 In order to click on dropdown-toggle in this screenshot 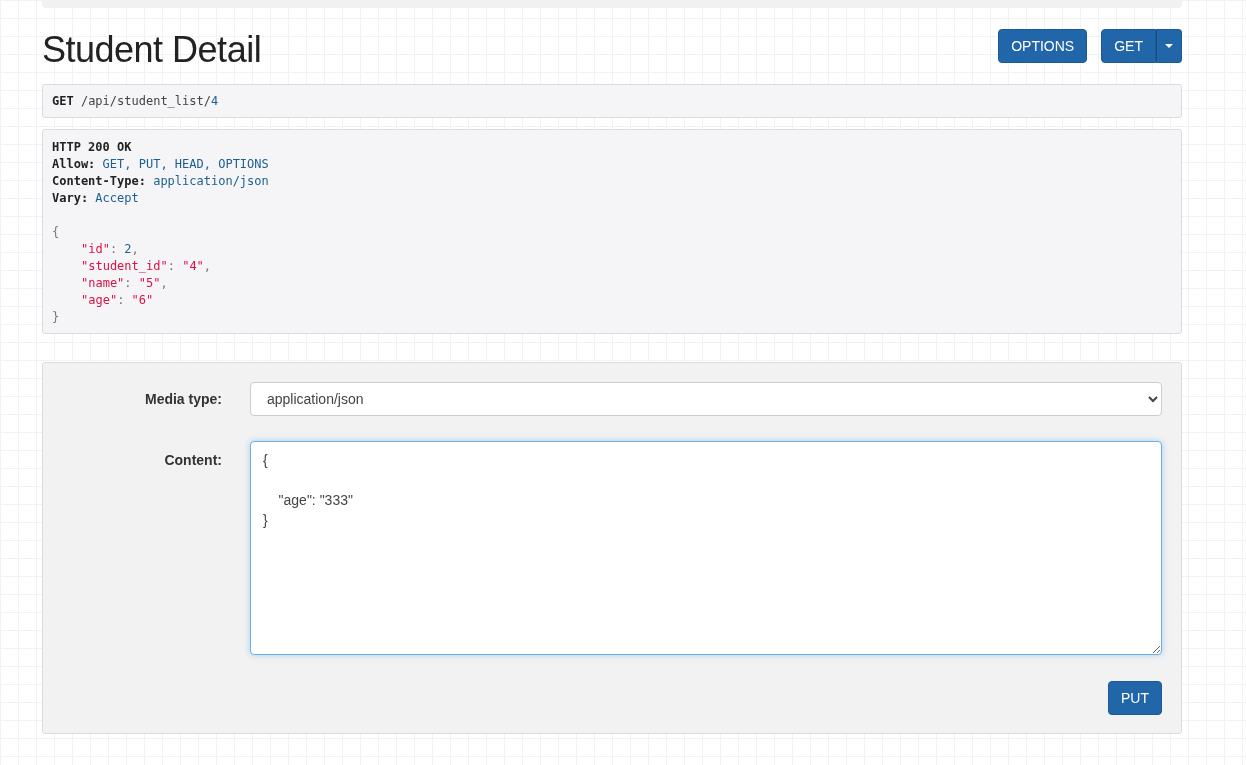, I will do `click(1169, 46)`.